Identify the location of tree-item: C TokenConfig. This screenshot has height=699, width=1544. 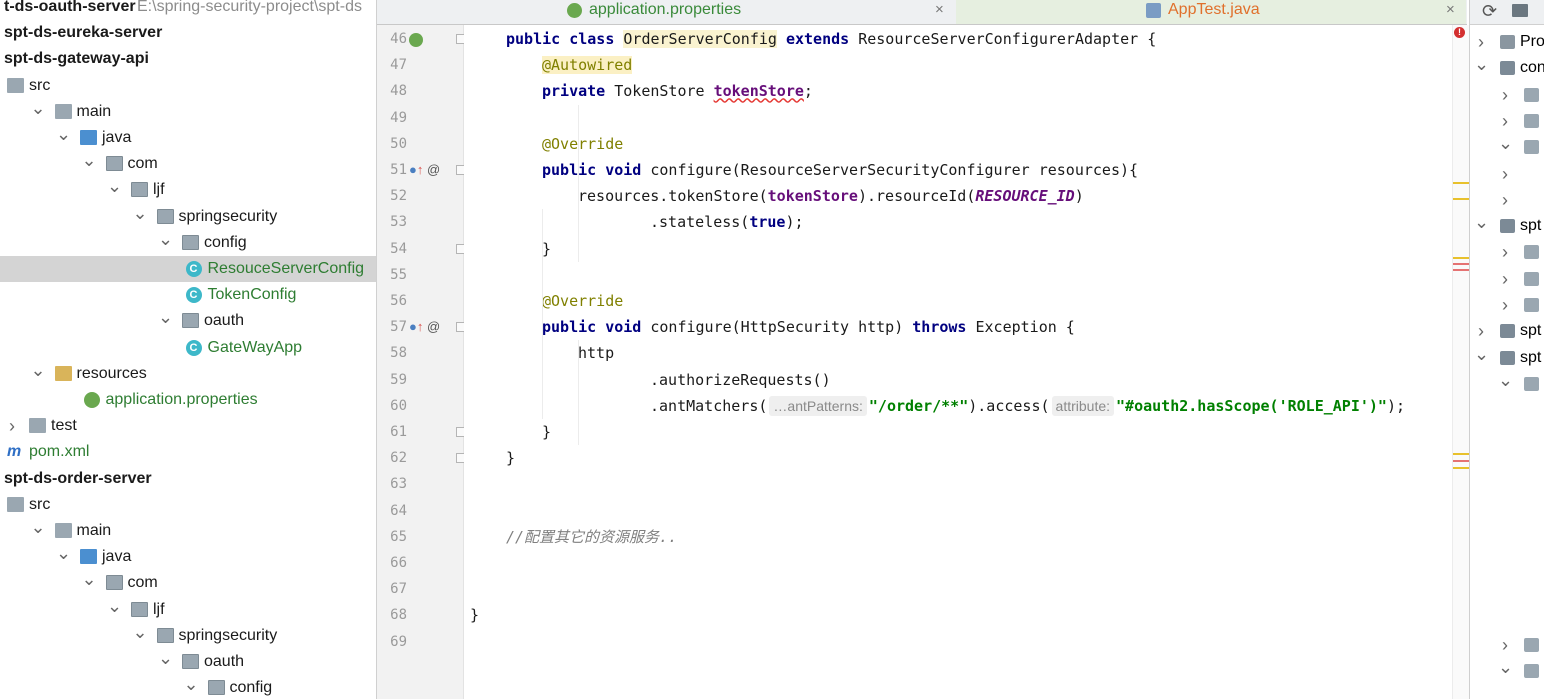
(188, 295).